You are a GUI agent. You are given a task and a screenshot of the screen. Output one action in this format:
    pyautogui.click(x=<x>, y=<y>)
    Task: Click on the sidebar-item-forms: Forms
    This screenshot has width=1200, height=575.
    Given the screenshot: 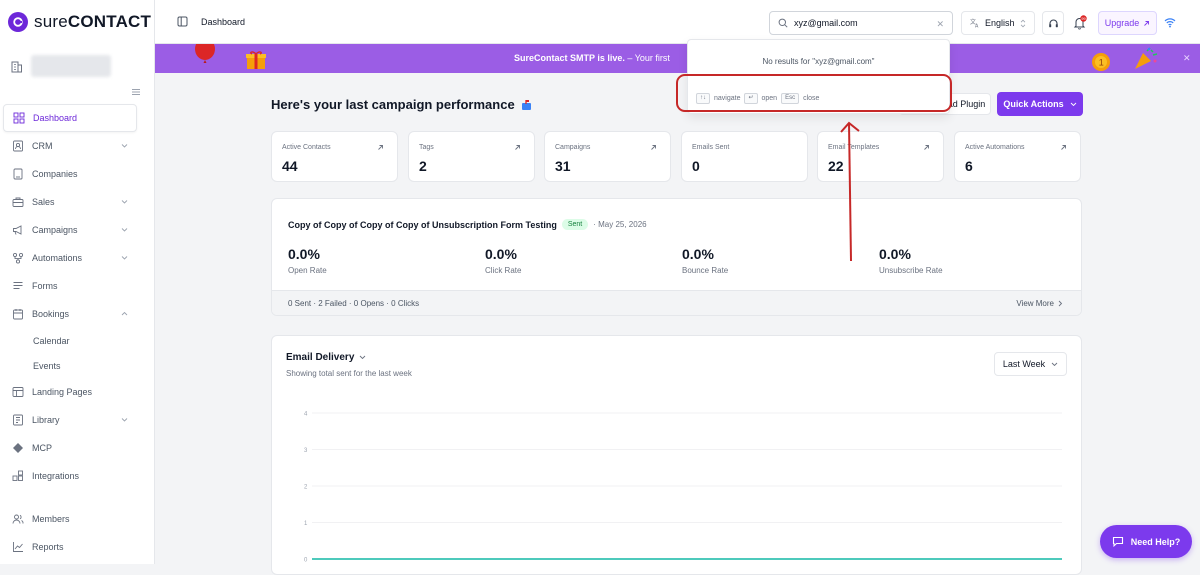 What is the action you would take?
    pyautogui.click(x=70, y=286)
    